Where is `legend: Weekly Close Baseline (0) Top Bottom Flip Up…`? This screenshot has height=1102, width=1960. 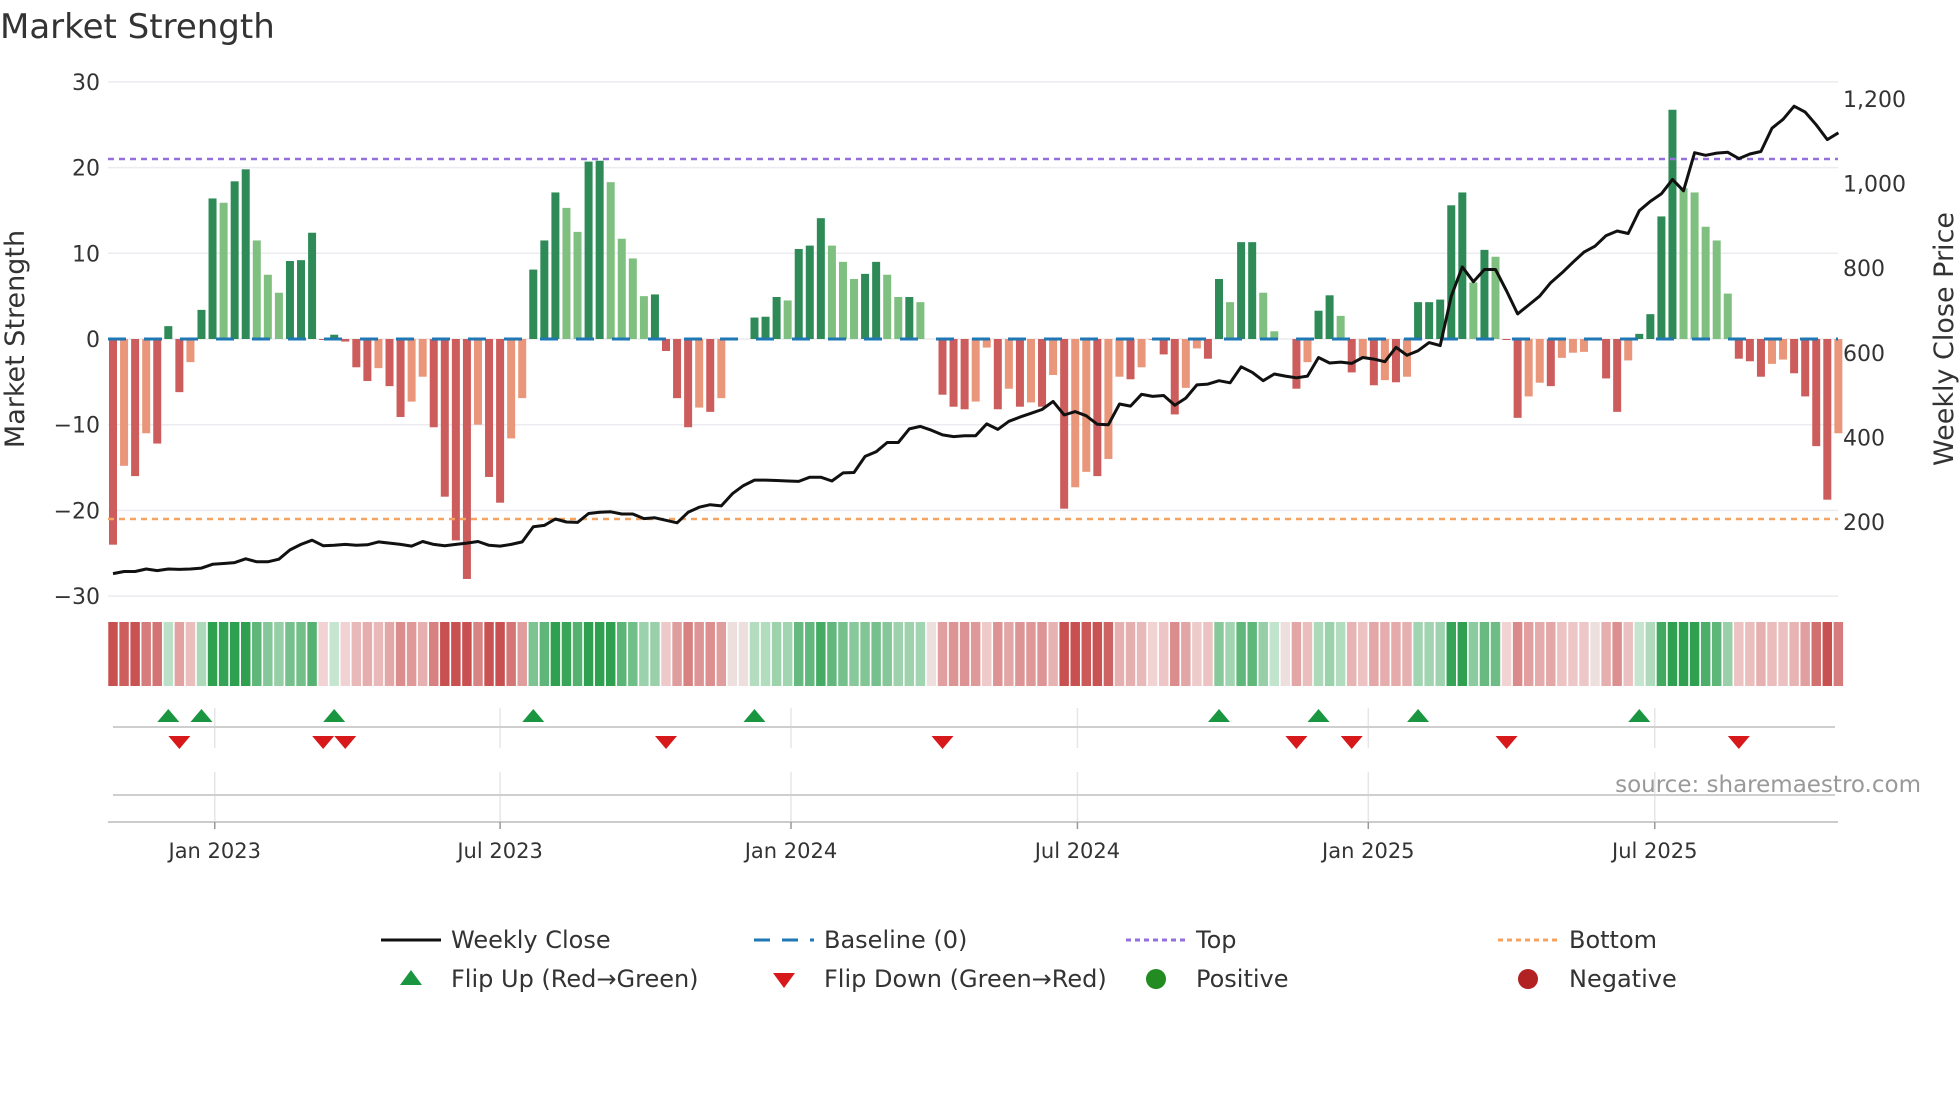 legend: Weekly Close Baseline (0) Top Bottom Flip Up… is located at coordinates (1029, 959).